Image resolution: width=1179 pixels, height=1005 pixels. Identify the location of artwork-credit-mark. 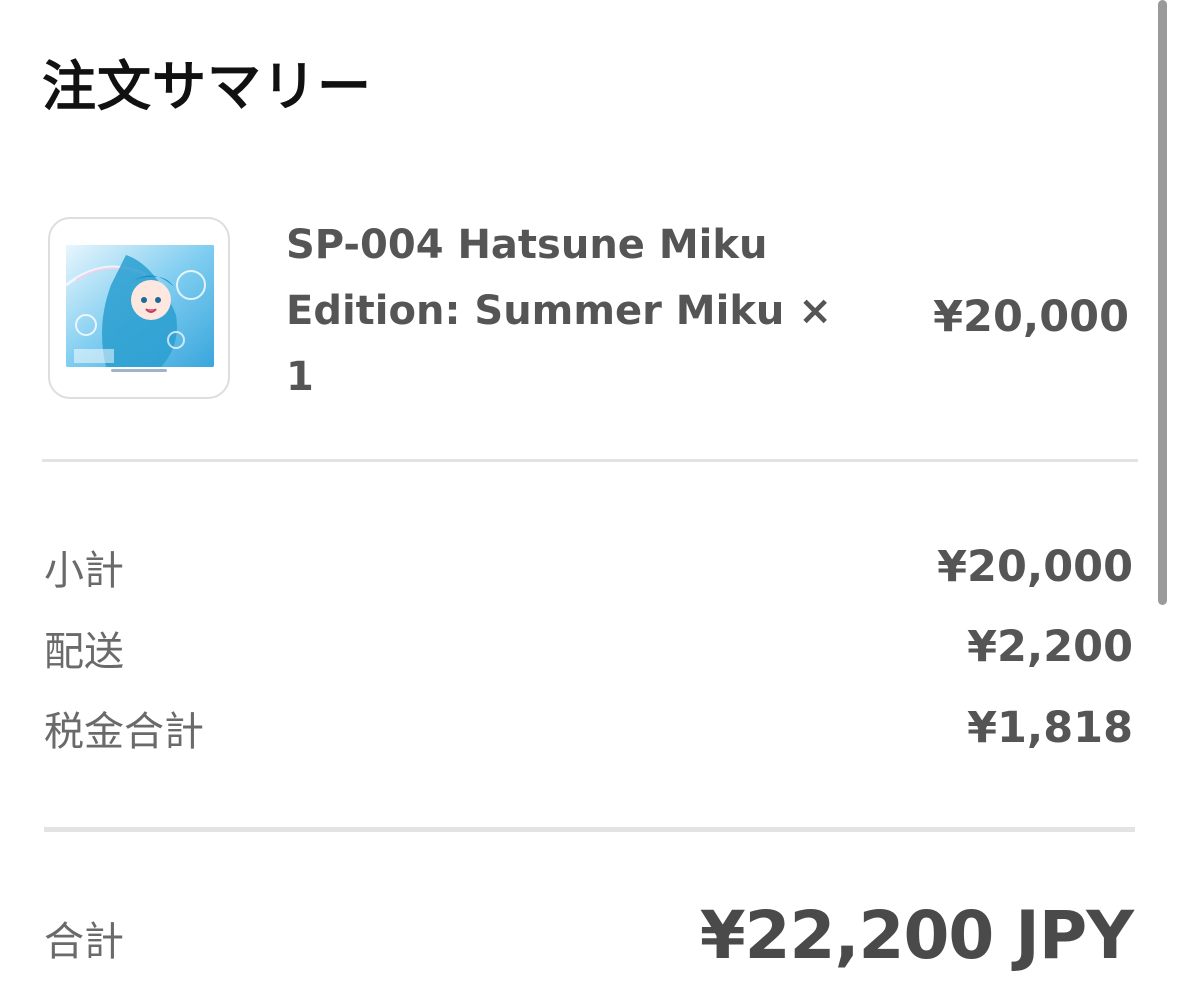
(139, 372).